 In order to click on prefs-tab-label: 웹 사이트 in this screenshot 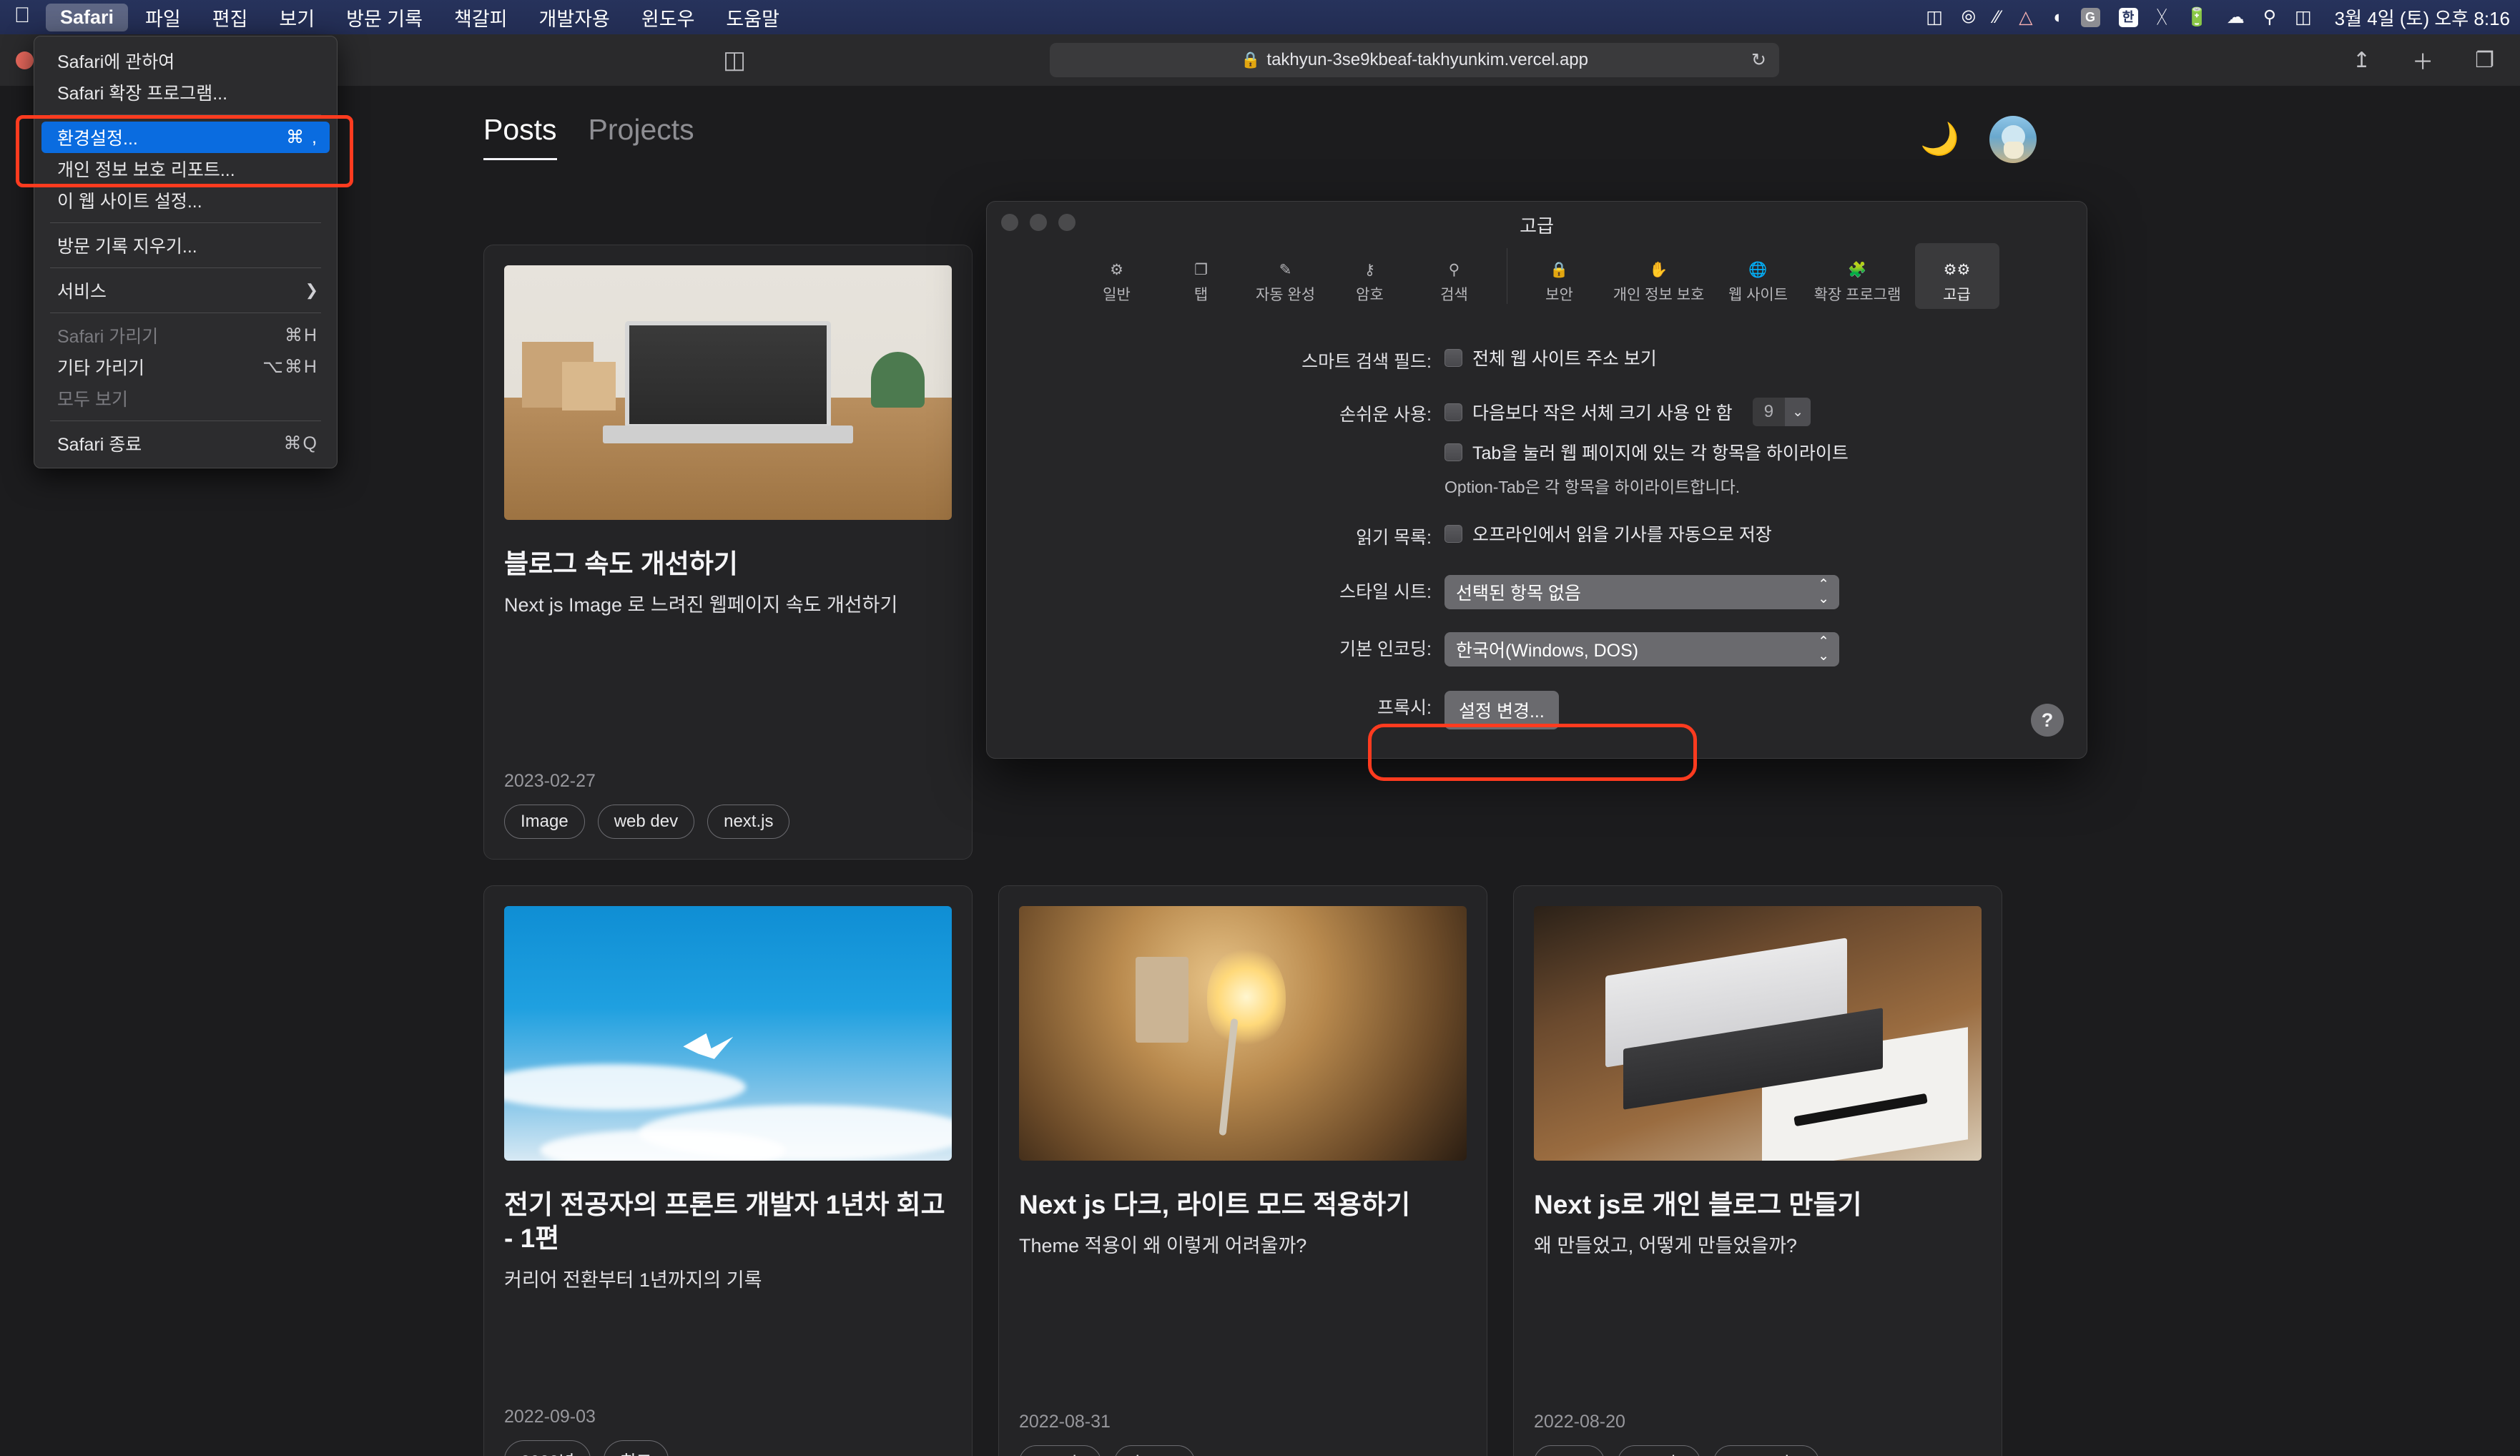, I will do `click(1758, 295)`.